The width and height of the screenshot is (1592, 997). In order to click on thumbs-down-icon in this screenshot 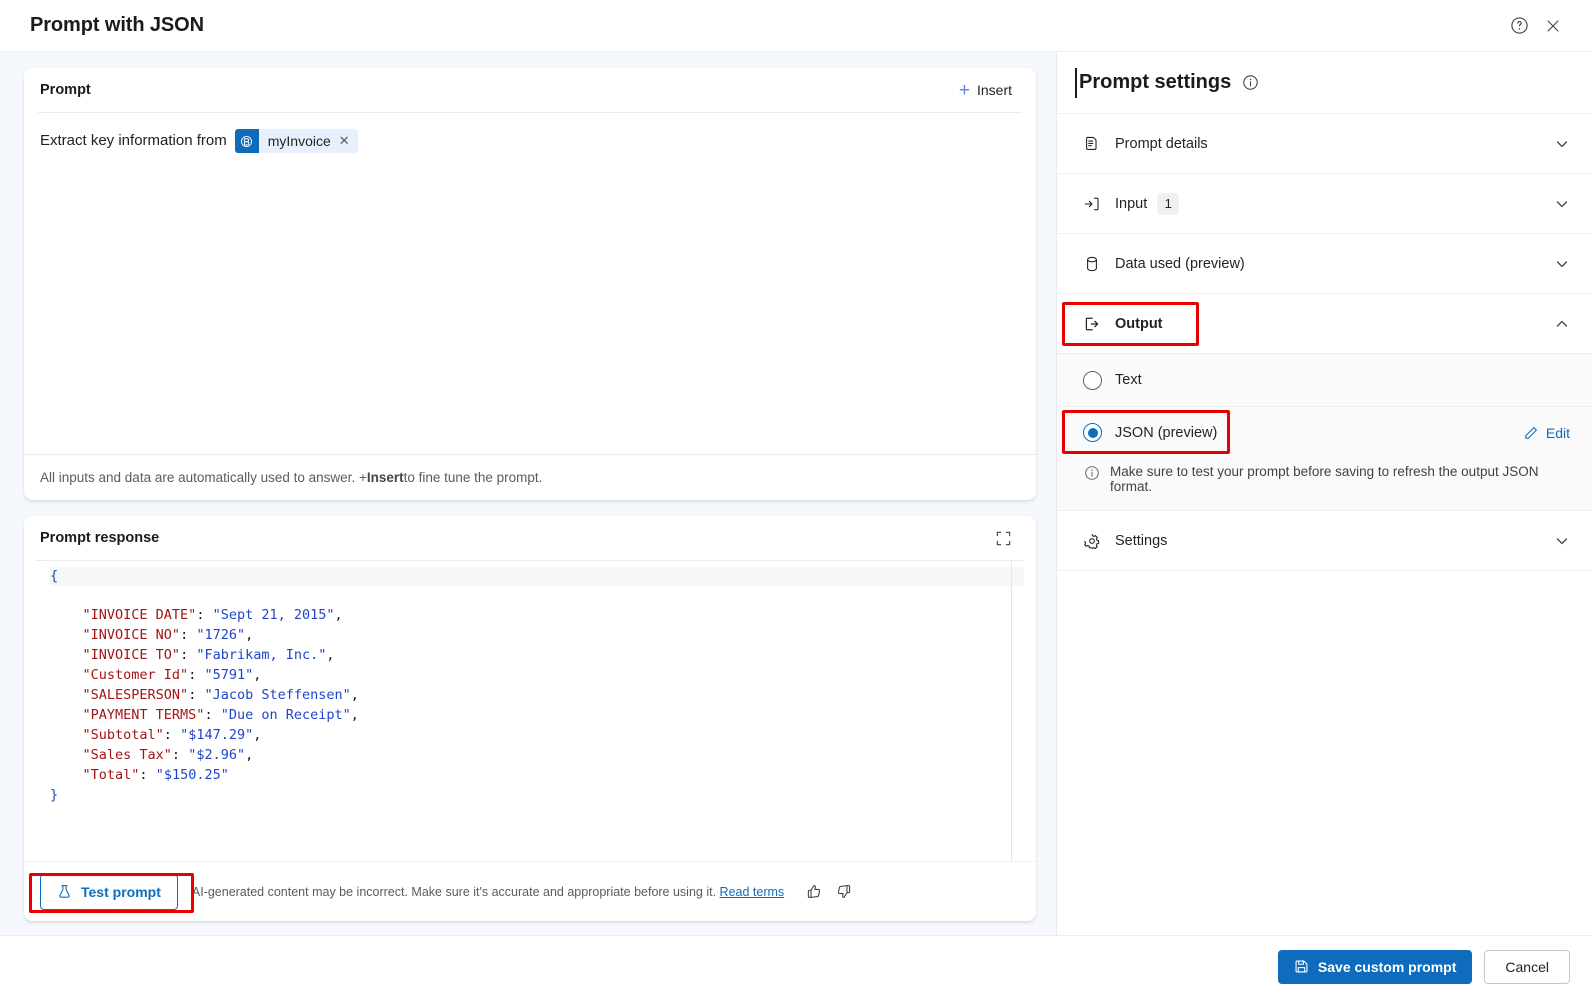, I will do `click(843, 891)`.